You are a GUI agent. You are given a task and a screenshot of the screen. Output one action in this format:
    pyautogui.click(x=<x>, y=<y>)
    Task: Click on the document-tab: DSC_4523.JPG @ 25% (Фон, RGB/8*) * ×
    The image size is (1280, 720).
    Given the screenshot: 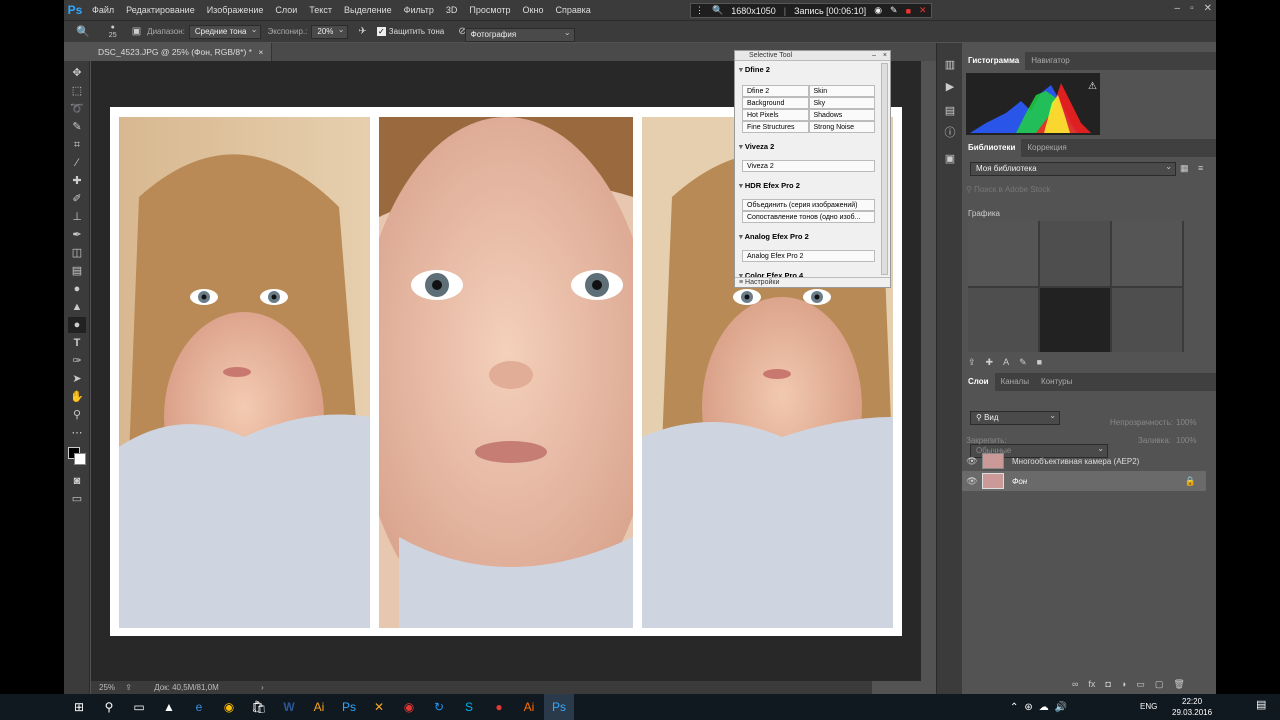 What is the action you would take?
    pyautogui.click(x=181, y=52)
    